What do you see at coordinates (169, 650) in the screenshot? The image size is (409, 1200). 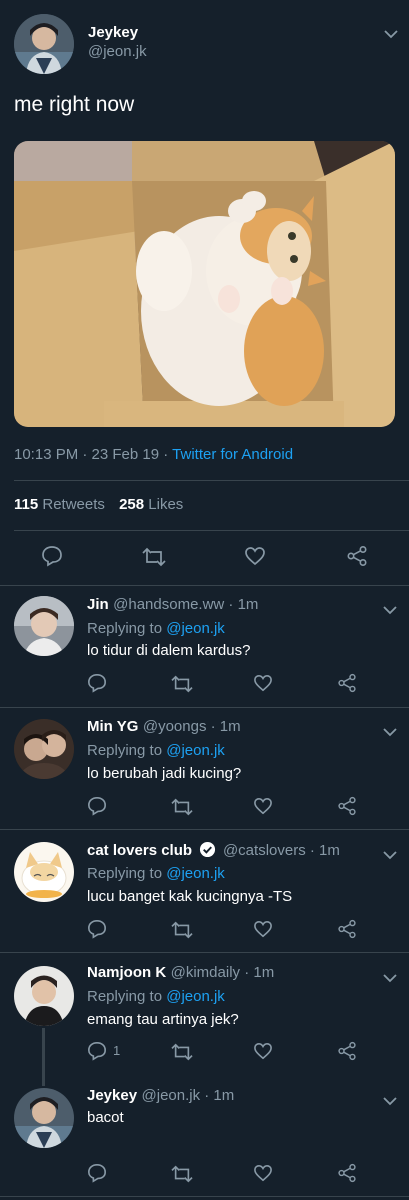 I see `reply-text: lo tidur di dalem kardus?` at bounding box center [169, 650].